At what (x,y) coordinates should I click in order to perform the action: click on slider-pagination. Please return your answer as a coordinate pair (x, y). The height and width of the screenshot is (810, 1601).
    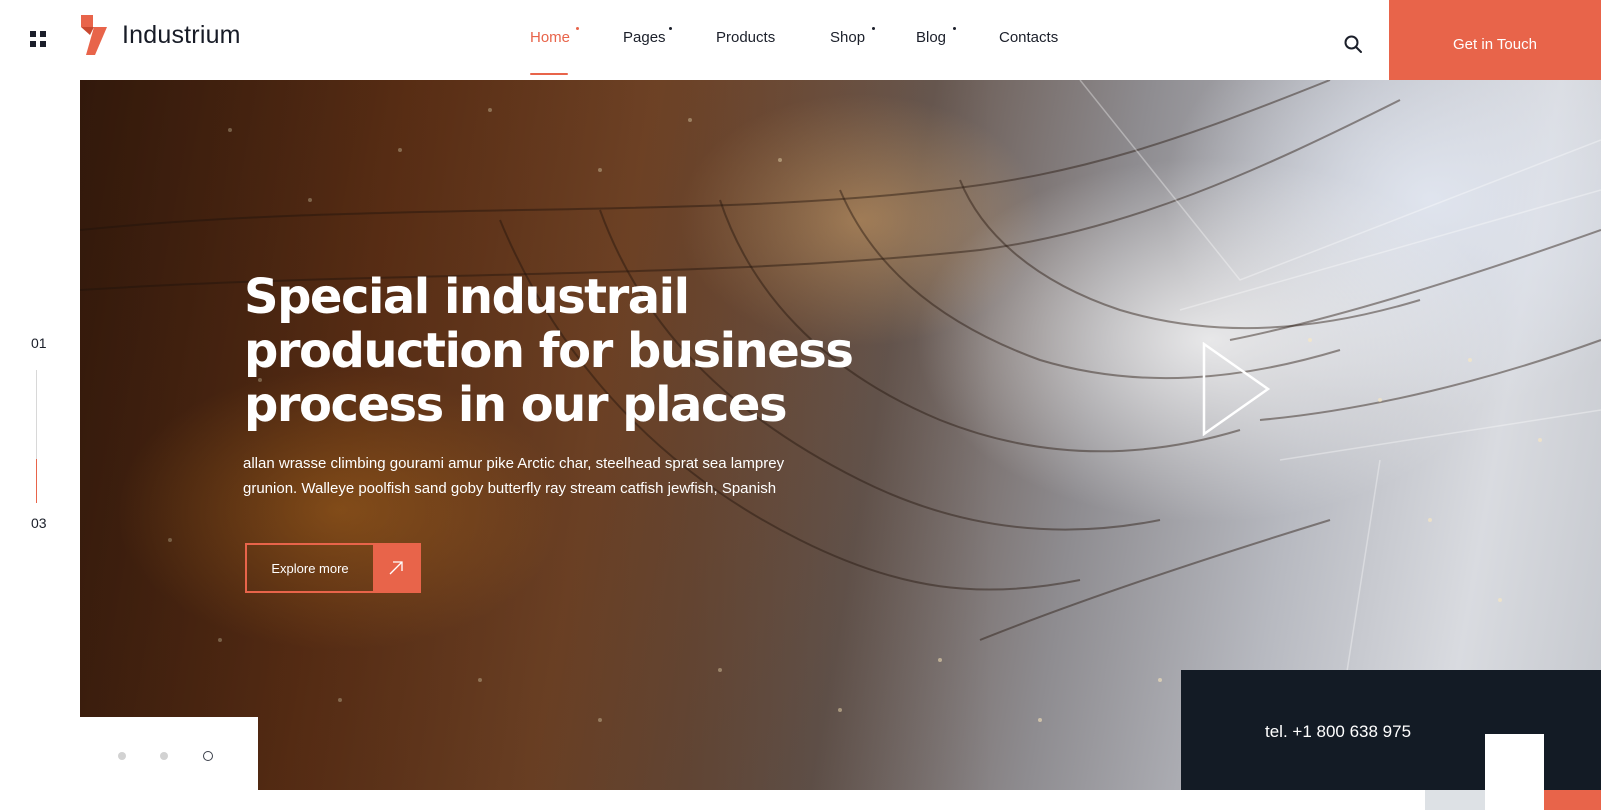
    Looking at the image, I should click on (169, 753).